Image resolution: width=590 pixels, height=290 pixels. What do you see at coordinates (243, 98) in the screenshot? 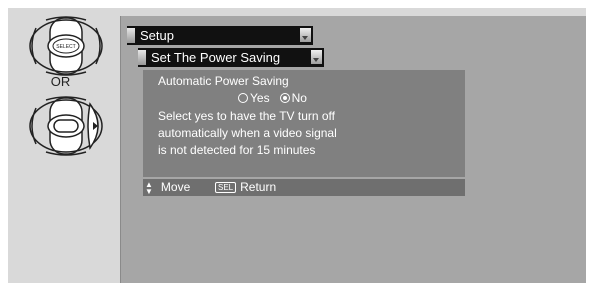
I see `radio-unchecked-icon` at bounding box center [243, 98].